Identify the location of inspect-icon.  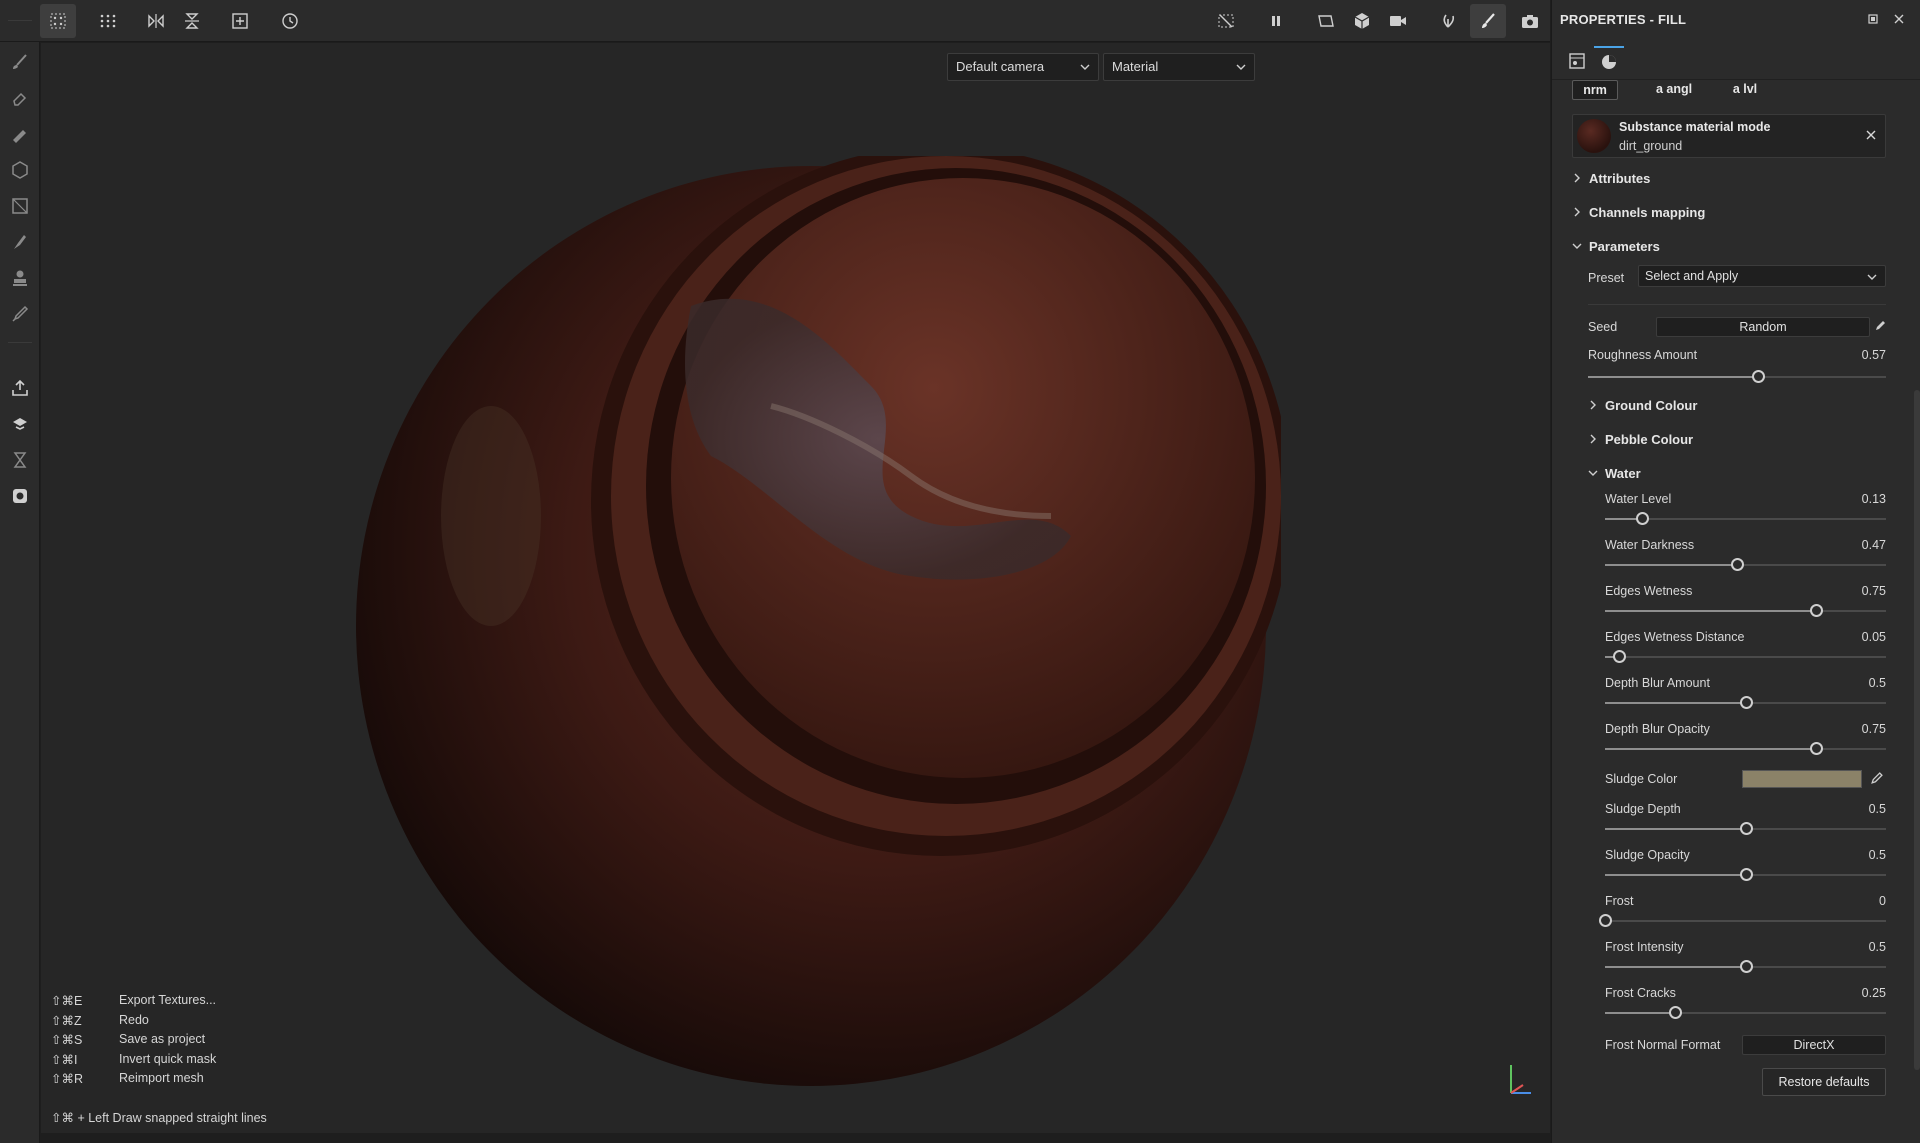
(20, 496).